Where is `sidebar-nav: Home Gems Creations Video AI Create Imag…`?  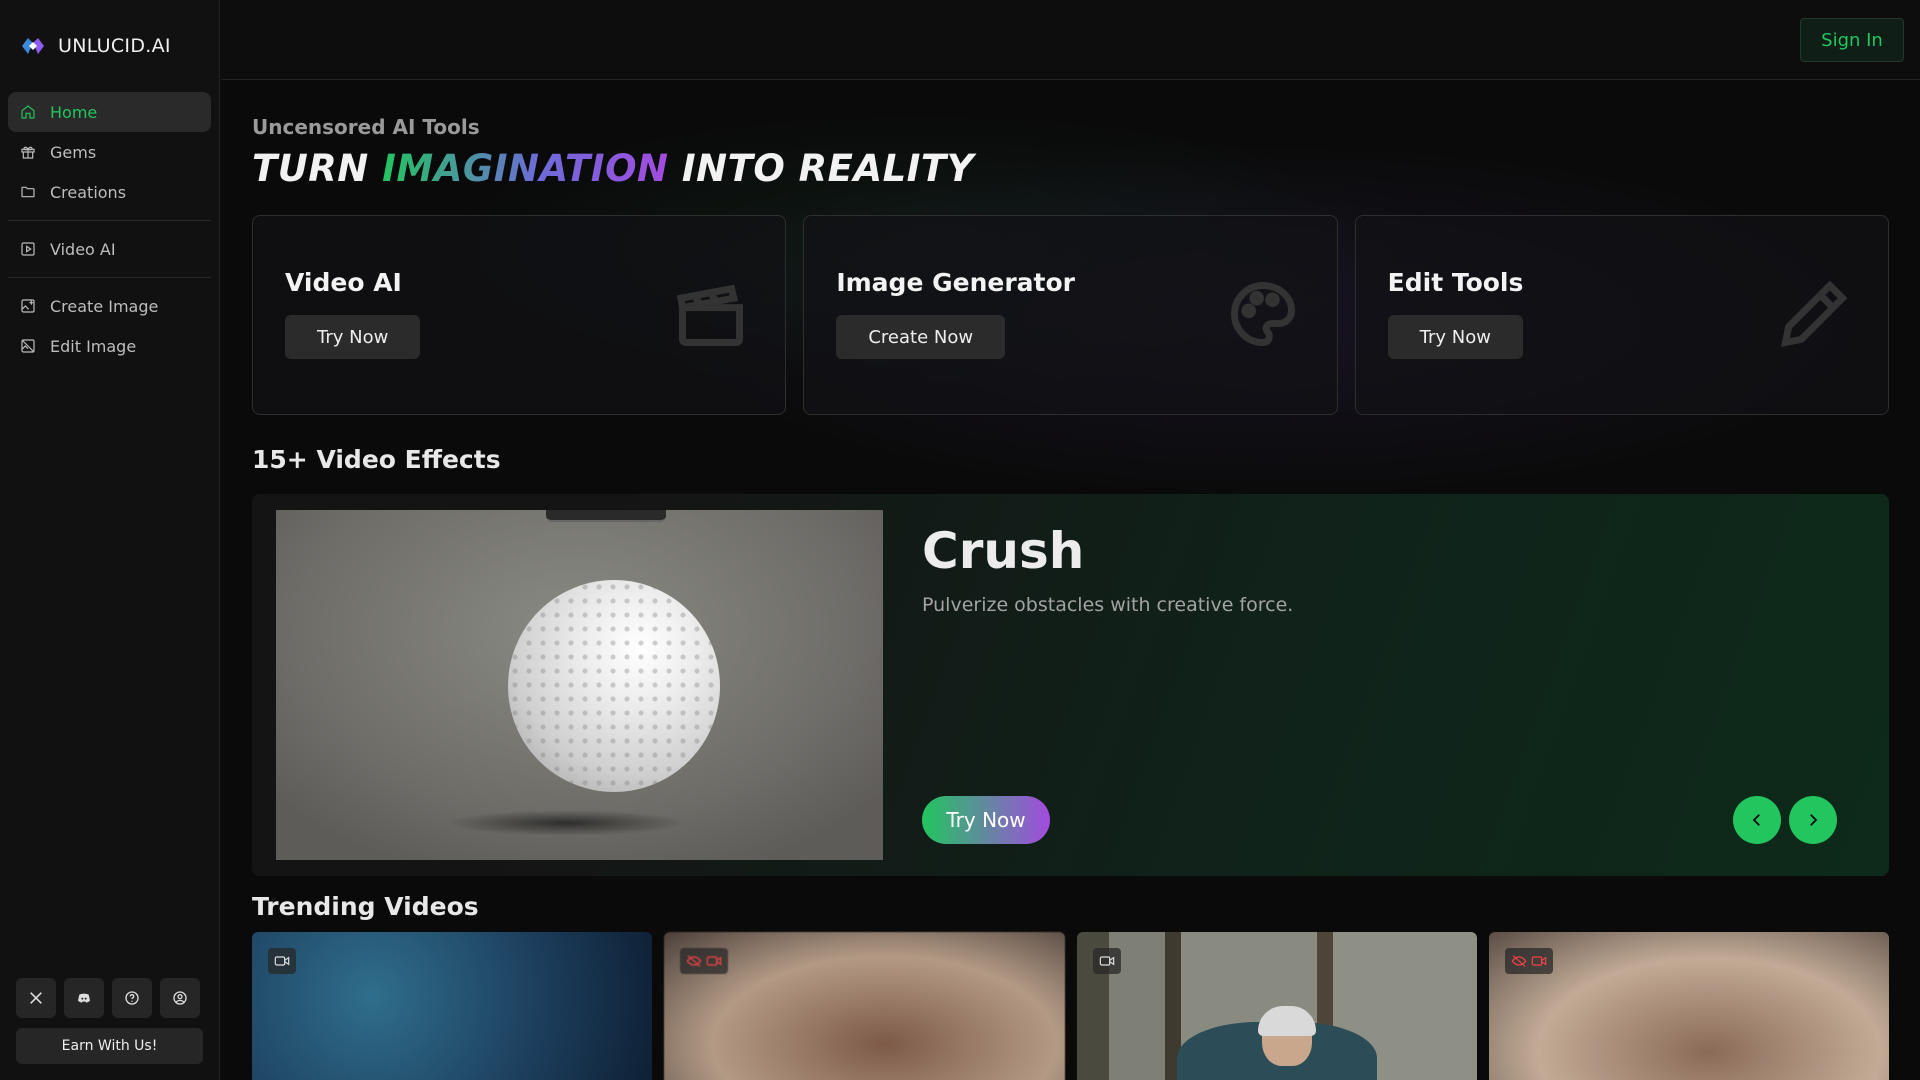
sidebar-nav: Home Gems Creations Video AI Create Imag… is located at coordinates (109, 229).